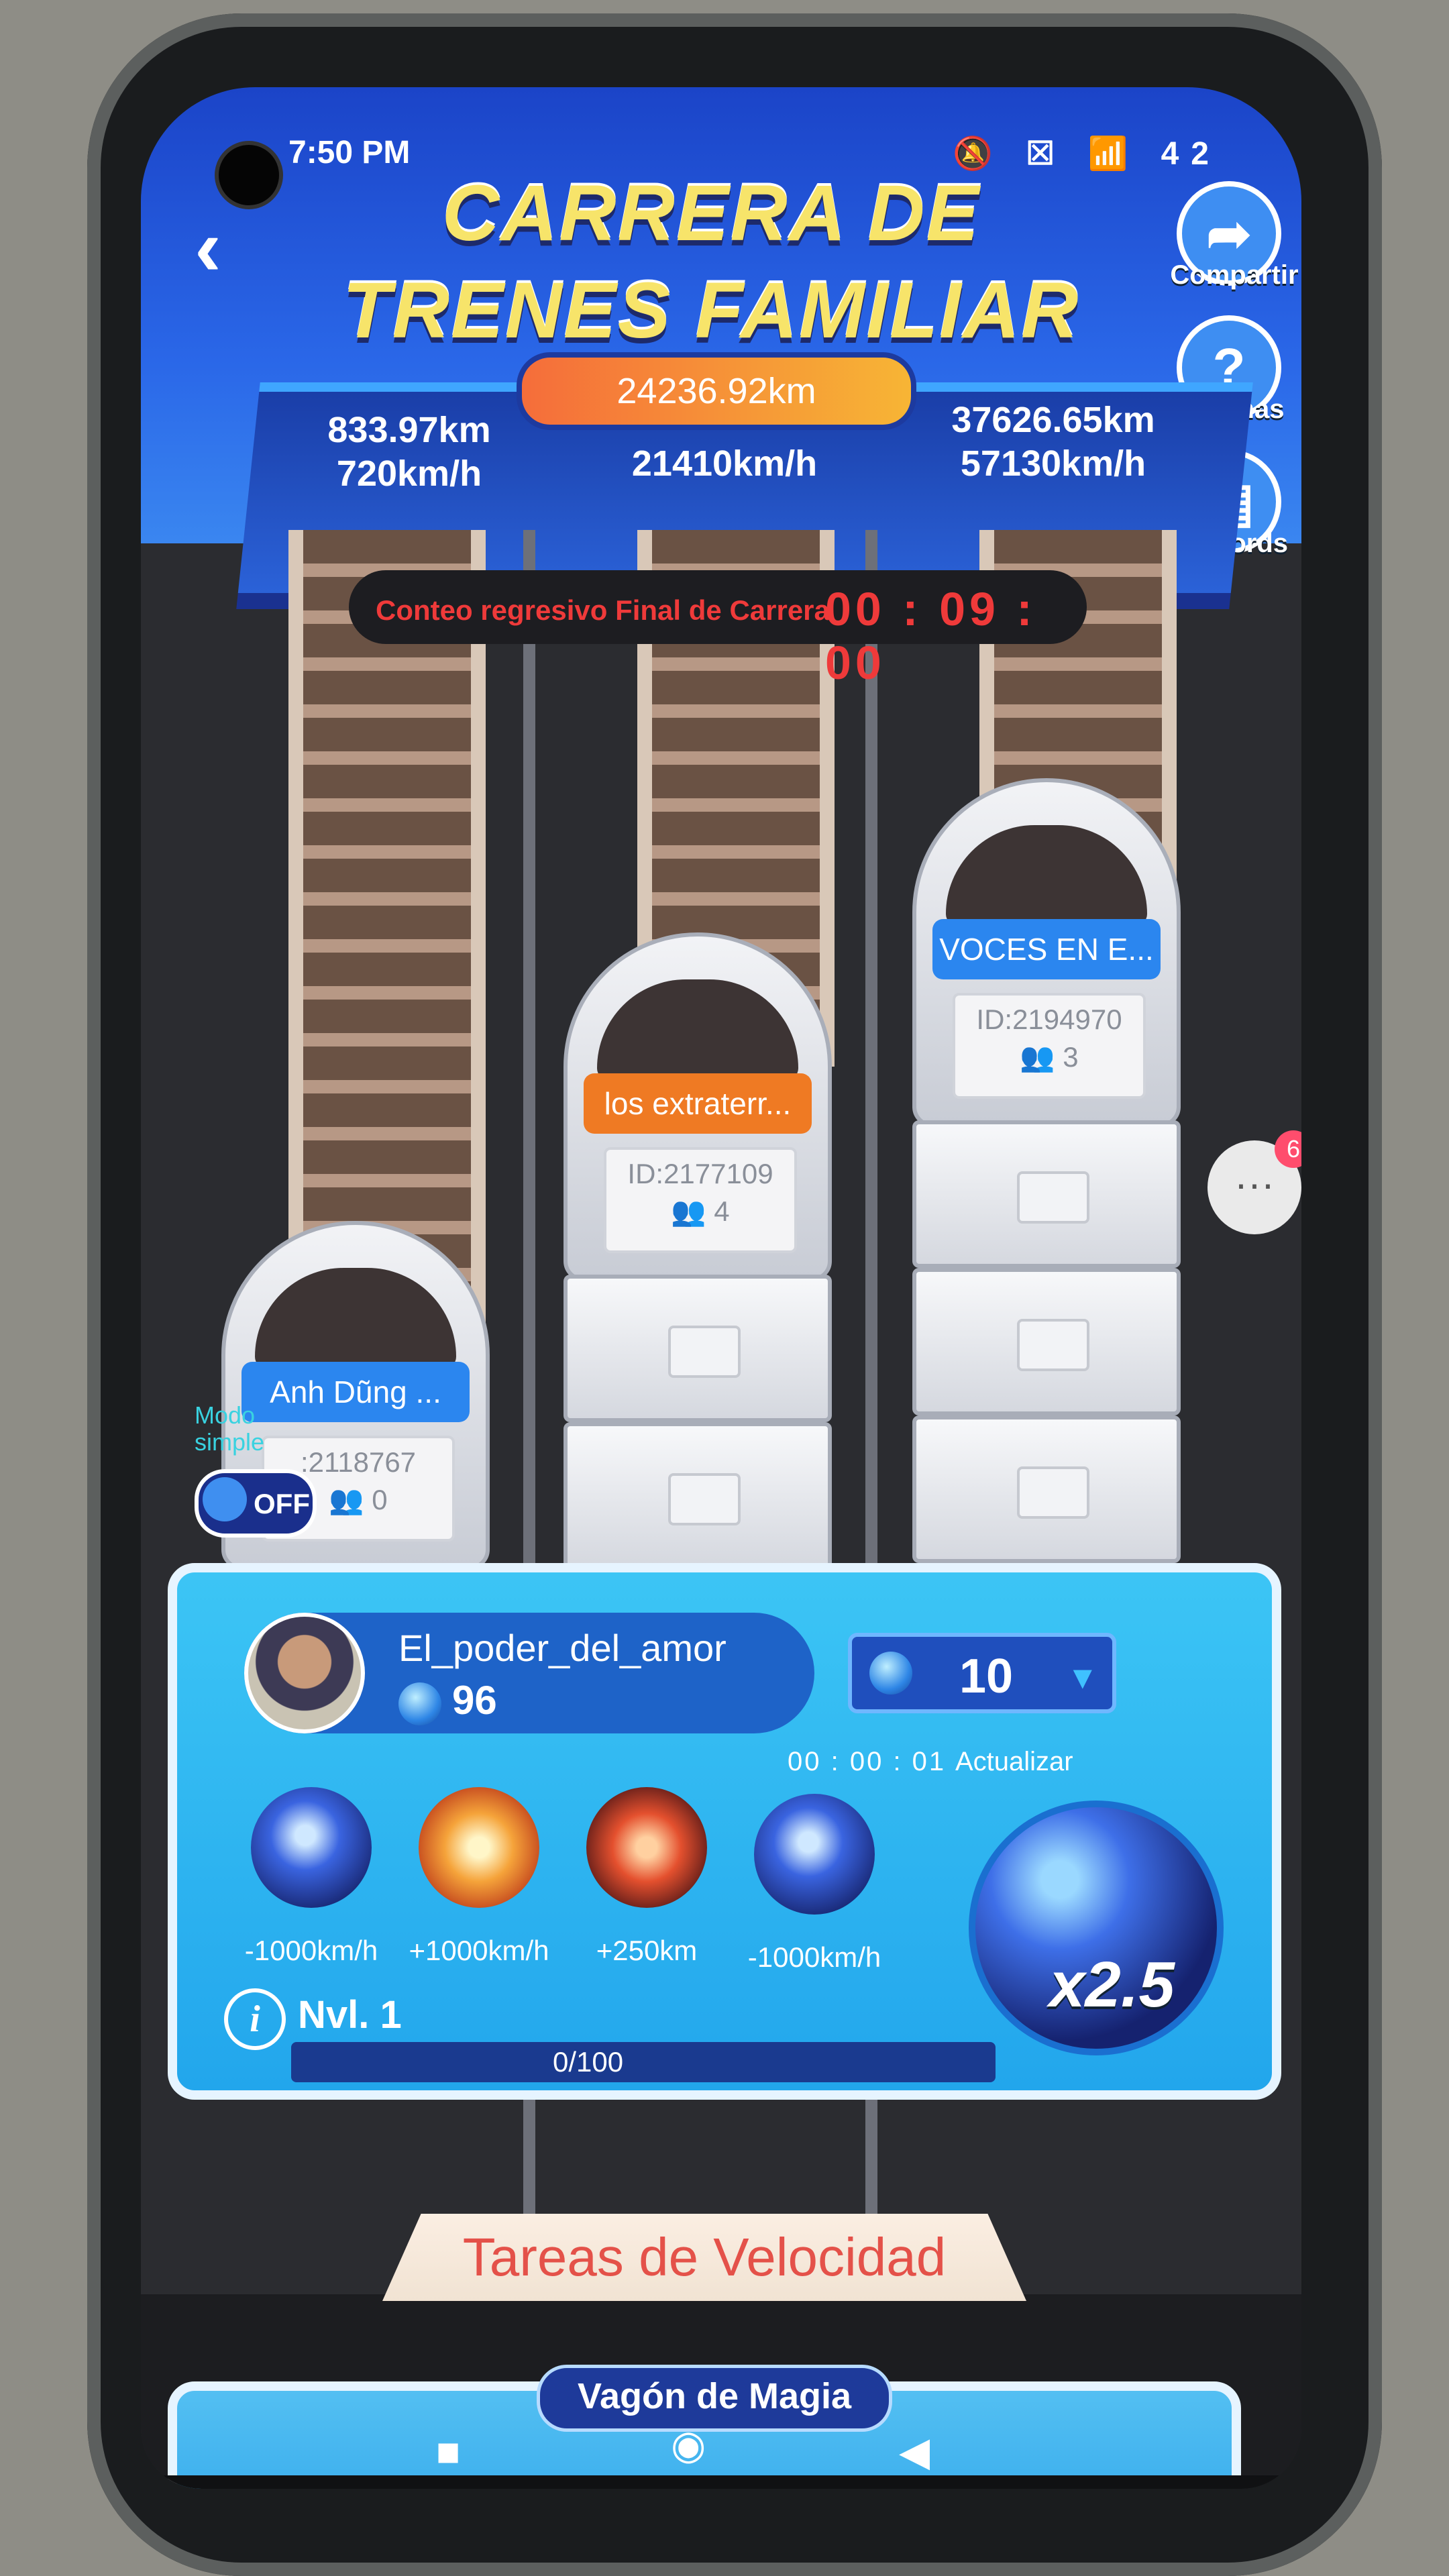 Image resolution: width=1449 pixels, height=2576 pixels. I want to click on square-icon: ■, so click(448, 2451).